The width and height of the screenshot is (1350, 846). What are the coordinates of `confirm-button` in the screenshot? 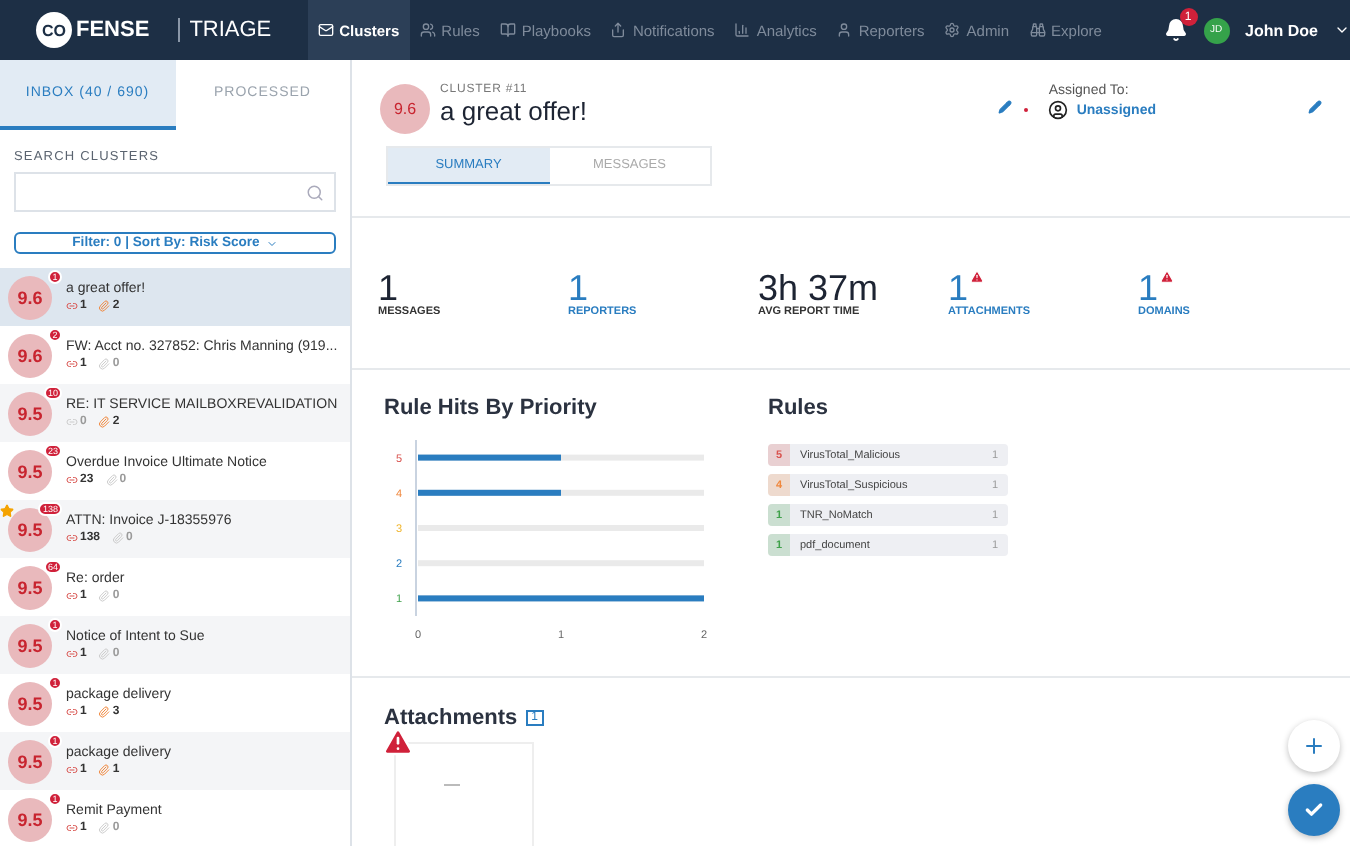 It's located at (1314, 810).